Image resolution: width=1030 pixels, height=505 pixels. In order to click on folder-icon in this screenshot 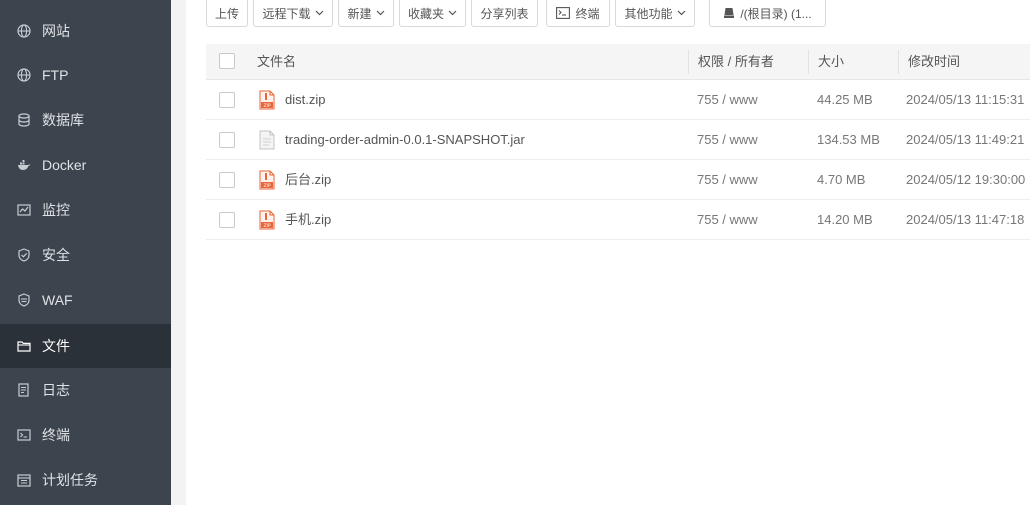, I will do `click(24, 346)`.